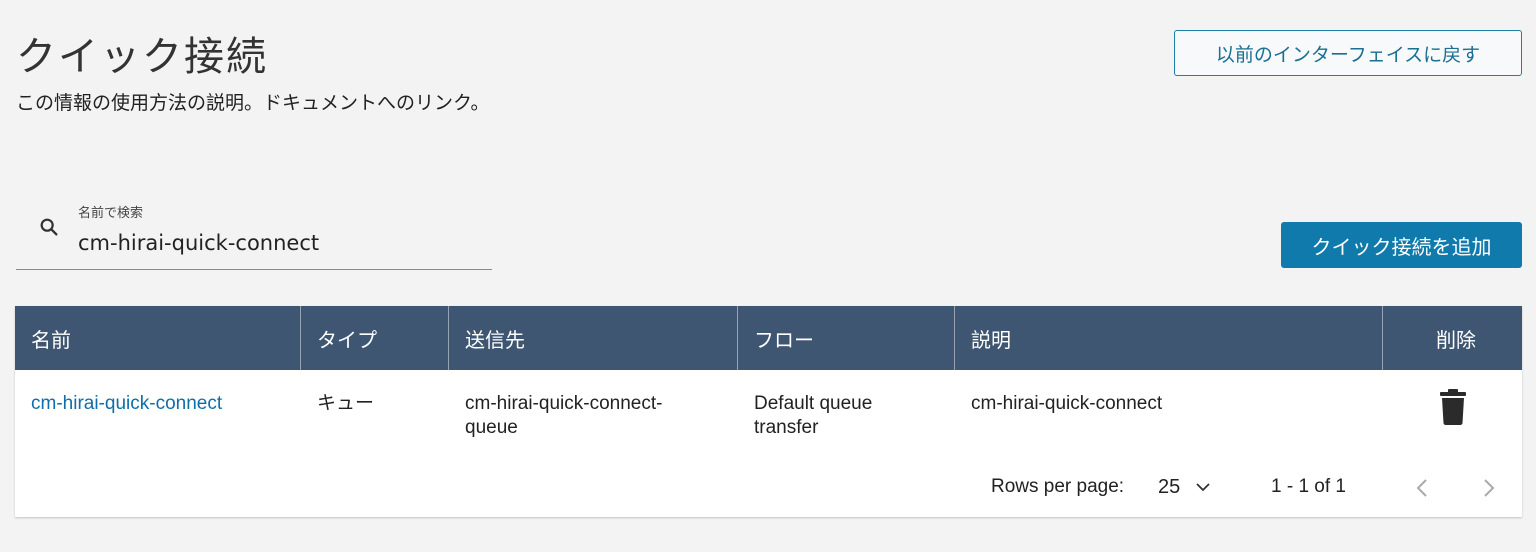 Image resolution: width=1536 pixels, height=552 pixels. What do you see at coordinates (1184, 487) in the screenshot?
I see `rows-per-page-select: 25` at bounding box center [1184, 487].